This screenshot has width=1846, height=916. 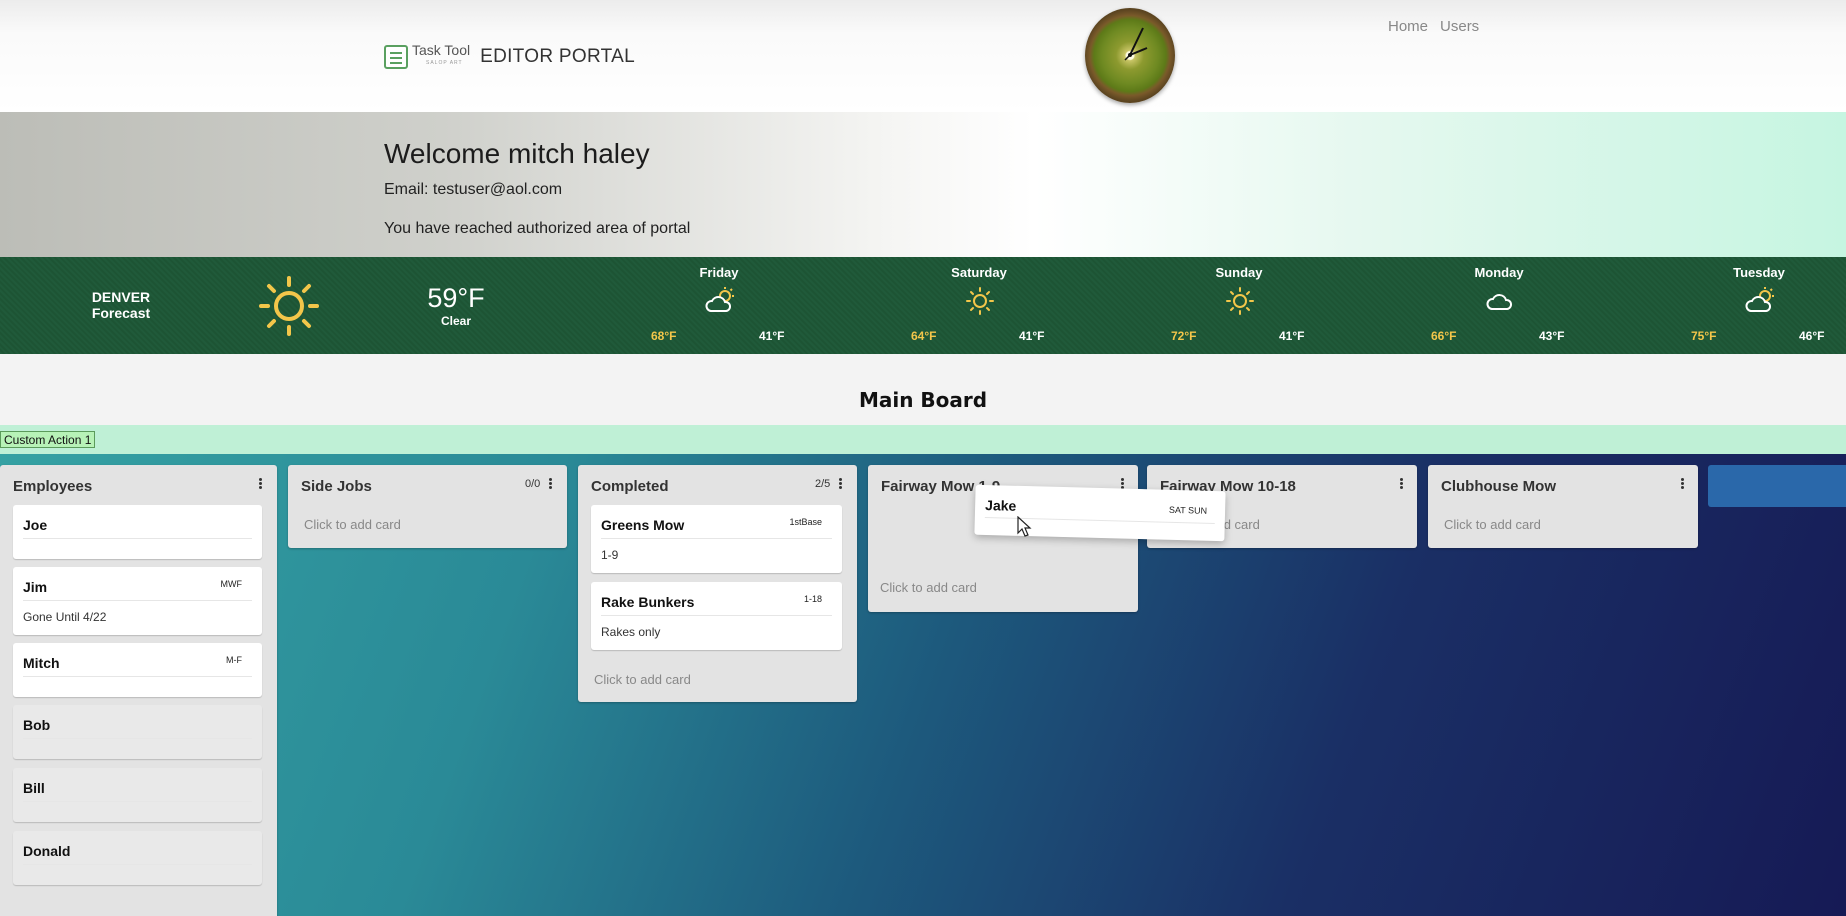 I want to click on card-title: Jim, so click(x=35, y=587).